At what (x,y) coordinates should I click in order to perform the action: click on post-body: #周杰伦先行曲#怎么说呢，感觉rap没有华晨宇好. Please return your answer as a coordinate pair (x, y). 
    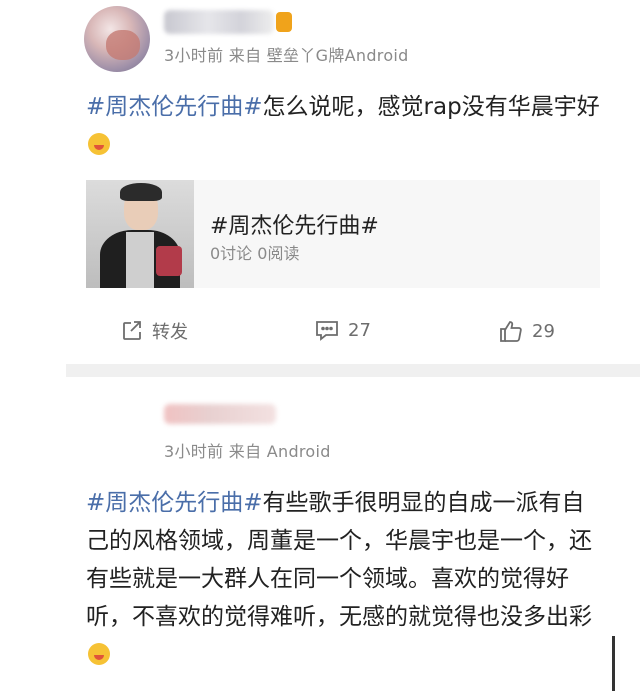
    Looking at the image, I should click on (346, 126).